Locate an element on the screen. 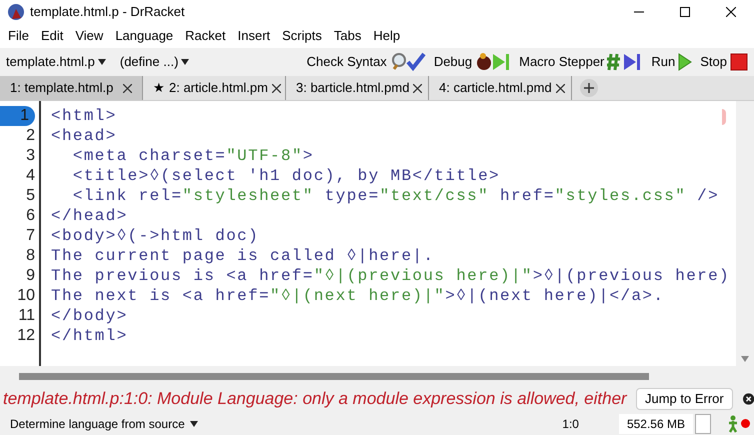 This screenshot has width=754, height=435. tab-label: 1: template.html.p is located at coordinates (62, 88).